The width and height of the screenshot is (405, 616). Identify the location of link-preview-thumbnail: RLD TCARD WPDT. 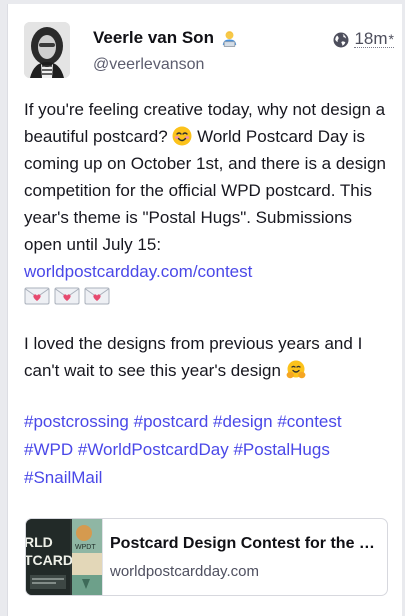
(64, 557).